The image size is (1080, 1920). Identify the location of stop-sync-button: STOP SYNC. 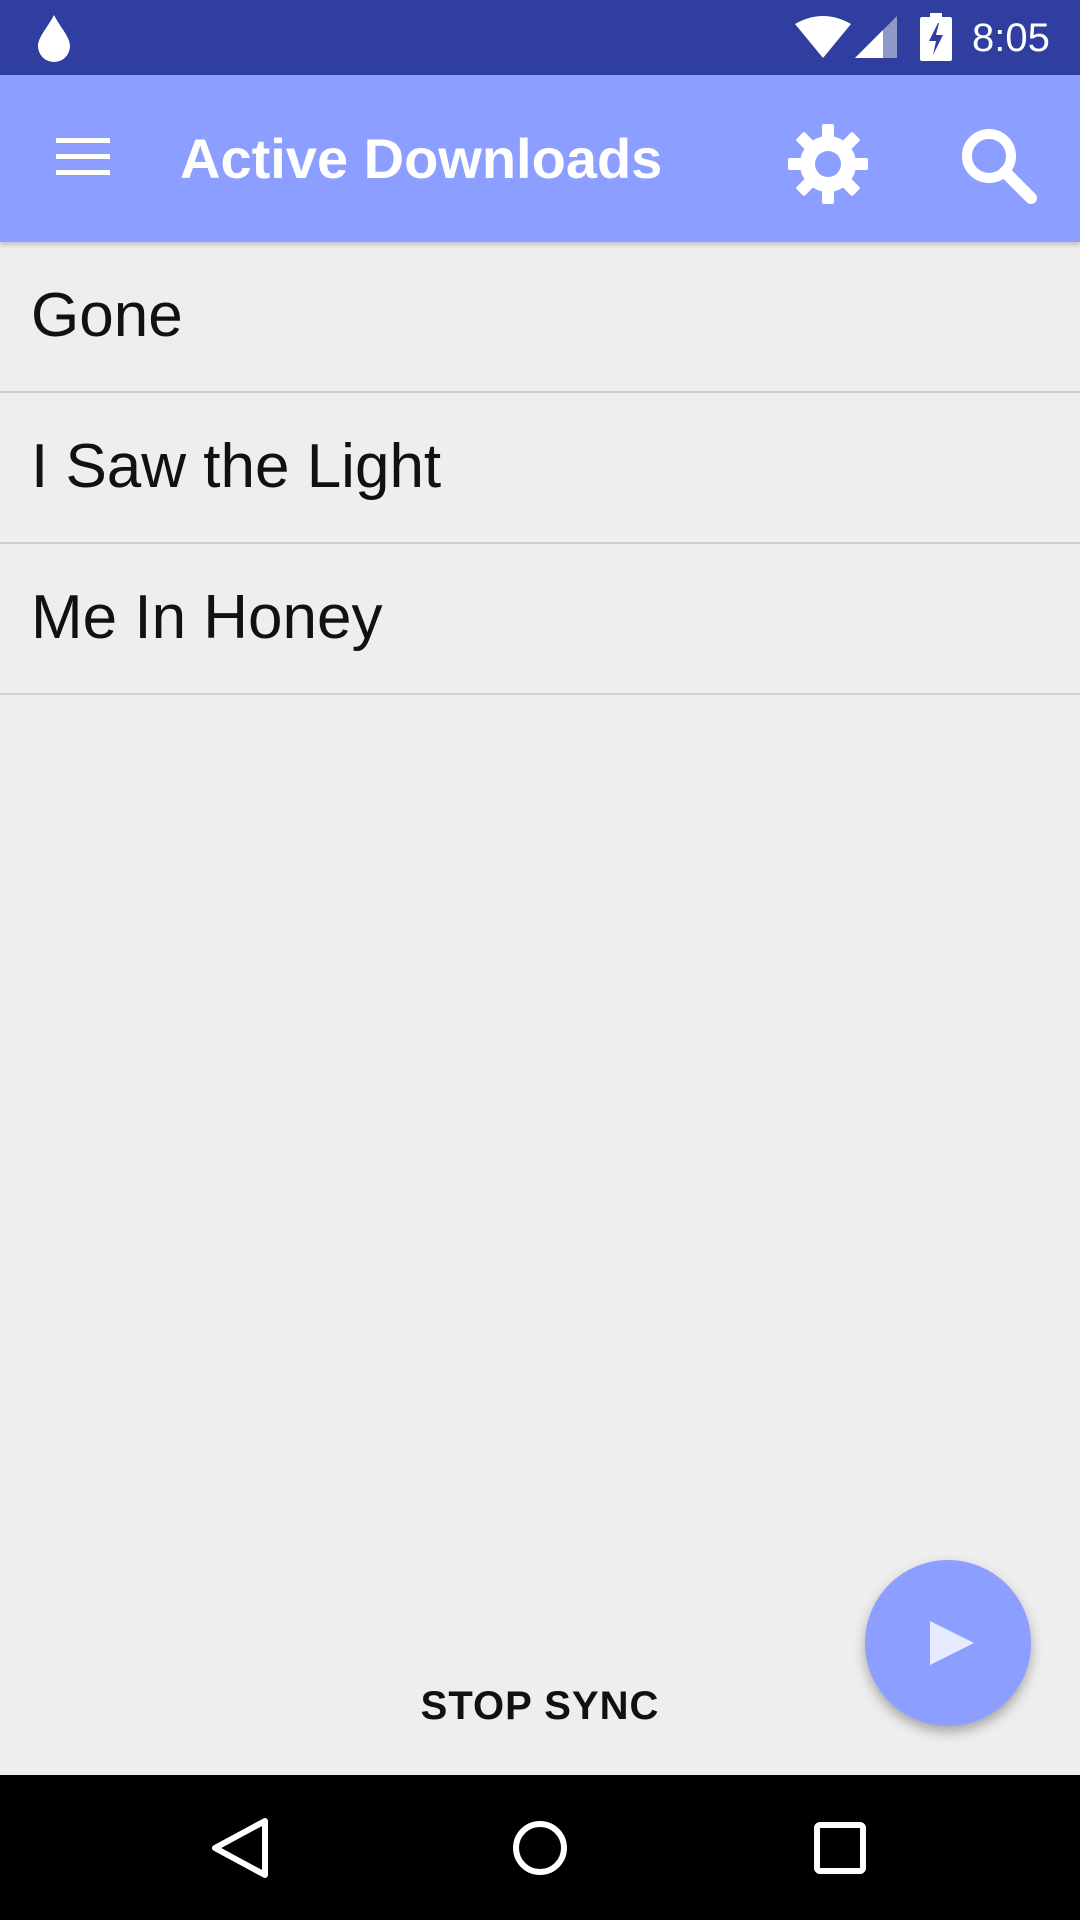
(540, 1706).